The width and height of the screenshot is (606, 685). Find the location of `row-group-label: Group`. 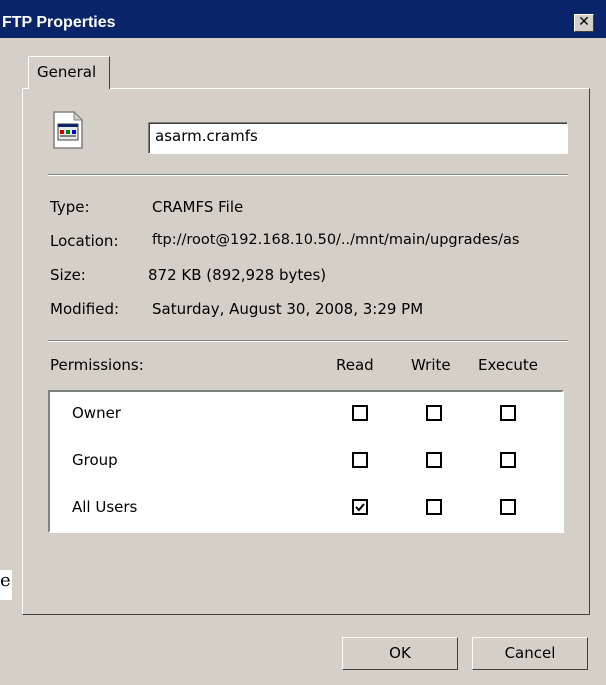

row-group-label: Group is located at coordinates (95, 460).